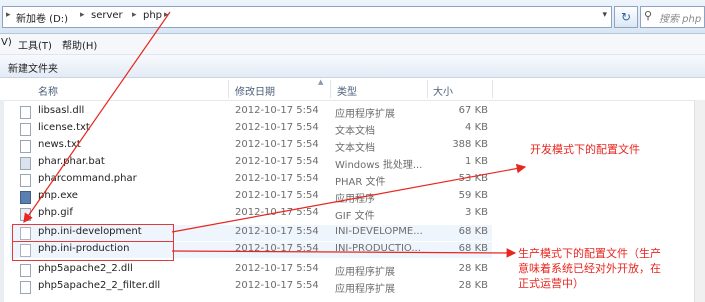  Describe the element at coordinates (589, 268) in the screenshot. I see `annotation-production-line2: 意味着系统已经对外开放，在` at that location.